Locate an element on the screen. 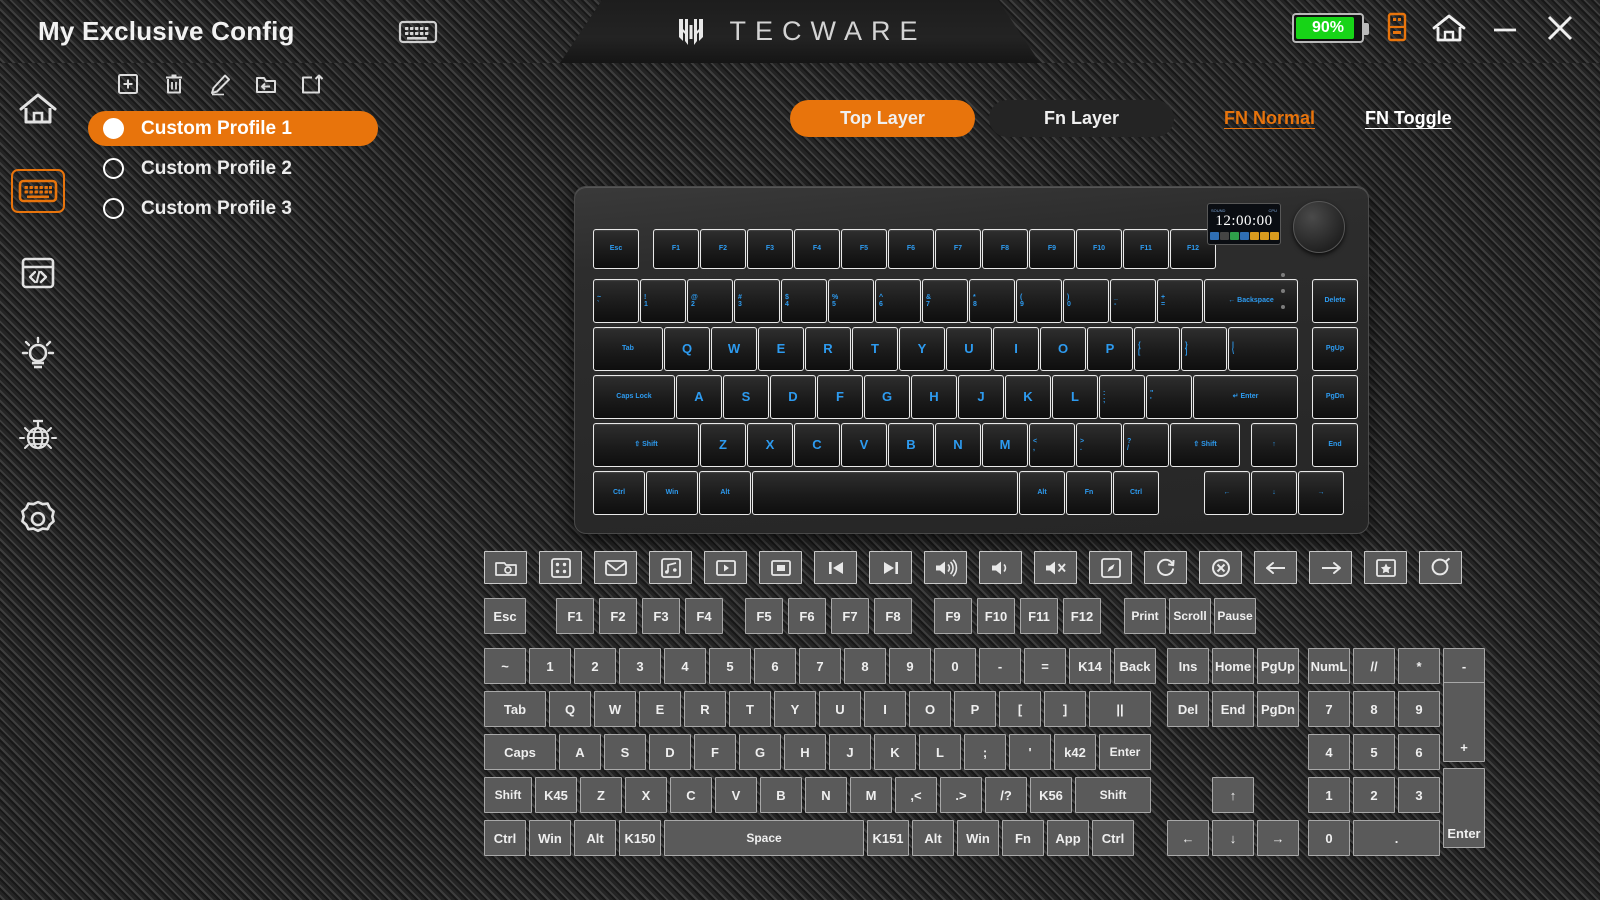 This screenshot has width=1600, height=900. grid-key: Back is located at coordinates (1135, 666).